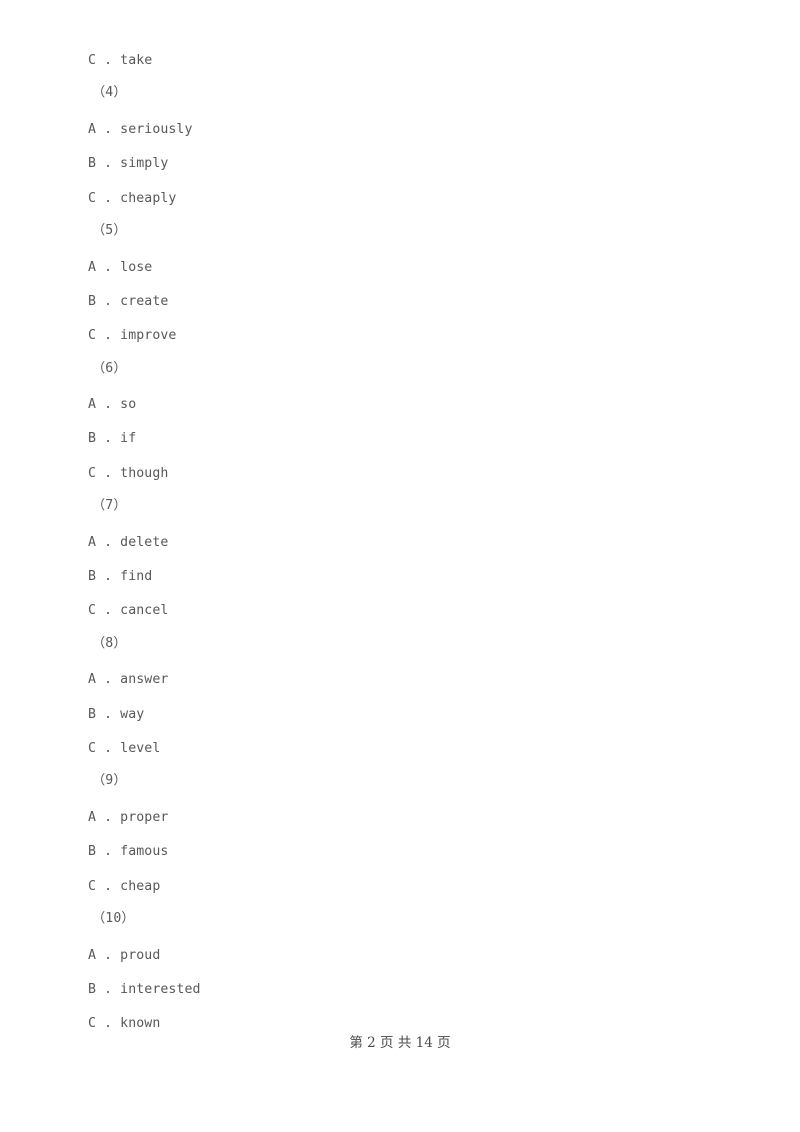 This screenshot has width=800, height=1132. I want to click on question-number: （7）, so click(109, 505).